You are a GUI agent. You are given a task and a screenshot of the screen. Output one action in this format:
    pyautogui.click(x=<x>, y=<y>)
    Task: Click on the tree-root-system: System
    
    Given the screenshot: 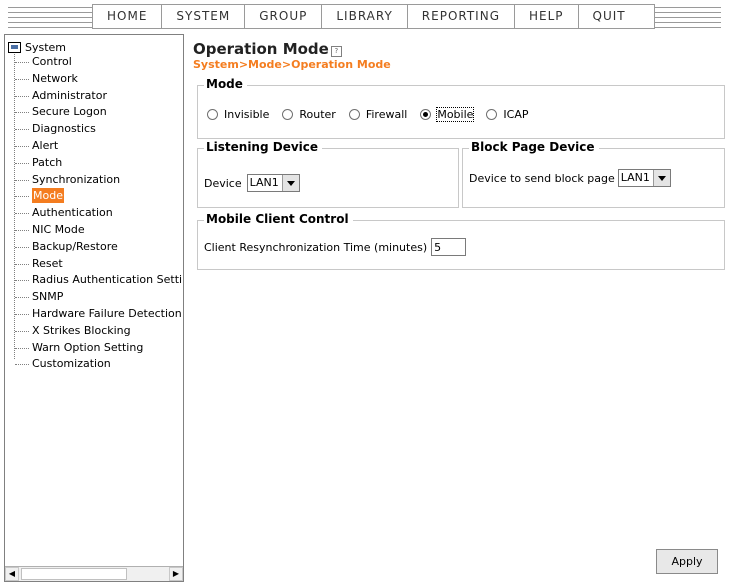 What is the action you would take?
    pyautogui.click(x=37, y=47)
    